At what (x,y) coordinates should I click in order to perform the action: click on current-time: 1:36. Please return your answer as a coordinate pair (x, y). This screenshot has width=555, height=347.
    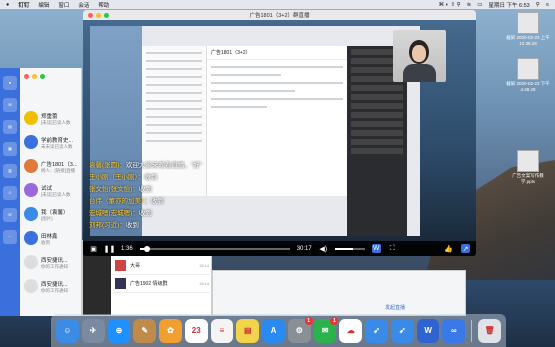
    Looking at the image, I should click on (127, 248).